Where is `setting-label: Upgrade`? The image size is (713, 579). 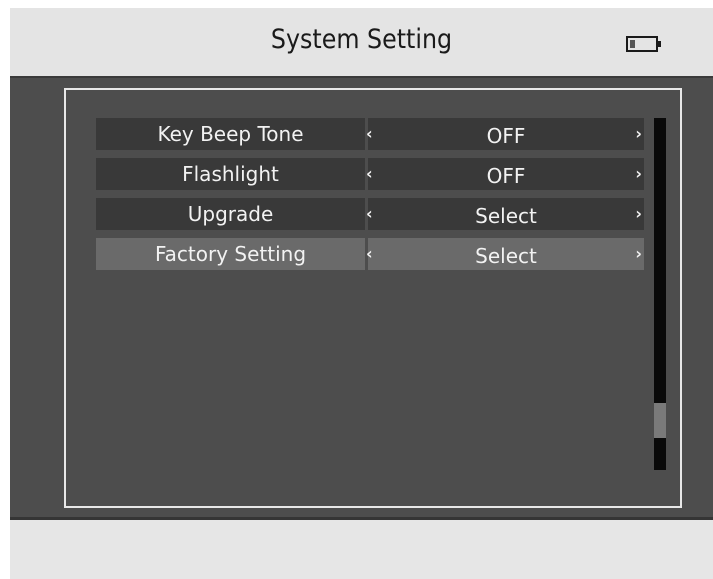
setting-label: Upgrade is located at coordinates (230, 214).